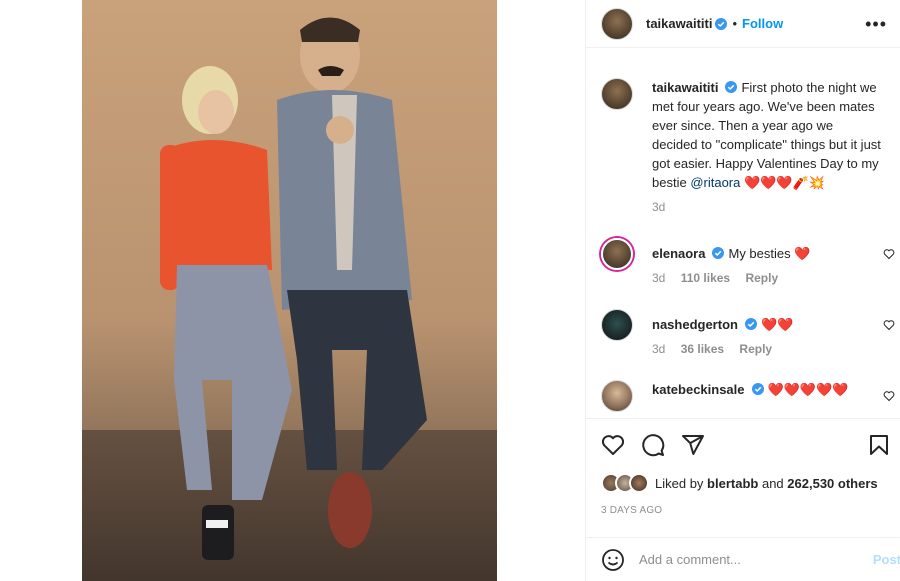 The width and height of the screenshot is (900, 581). I want to click on comment-meta: 3d 36 likes Reply, so click(718, 349).